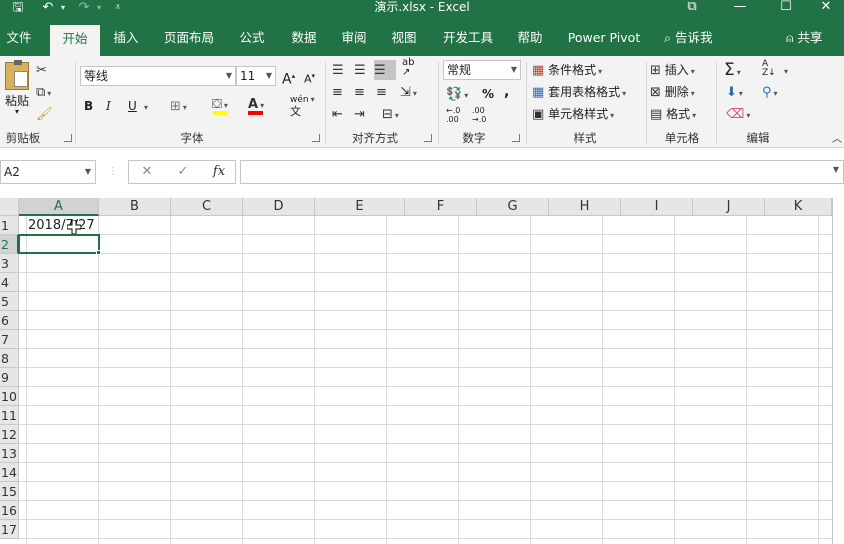  I want to click on insert-function-button: fx, so click(219, 172).